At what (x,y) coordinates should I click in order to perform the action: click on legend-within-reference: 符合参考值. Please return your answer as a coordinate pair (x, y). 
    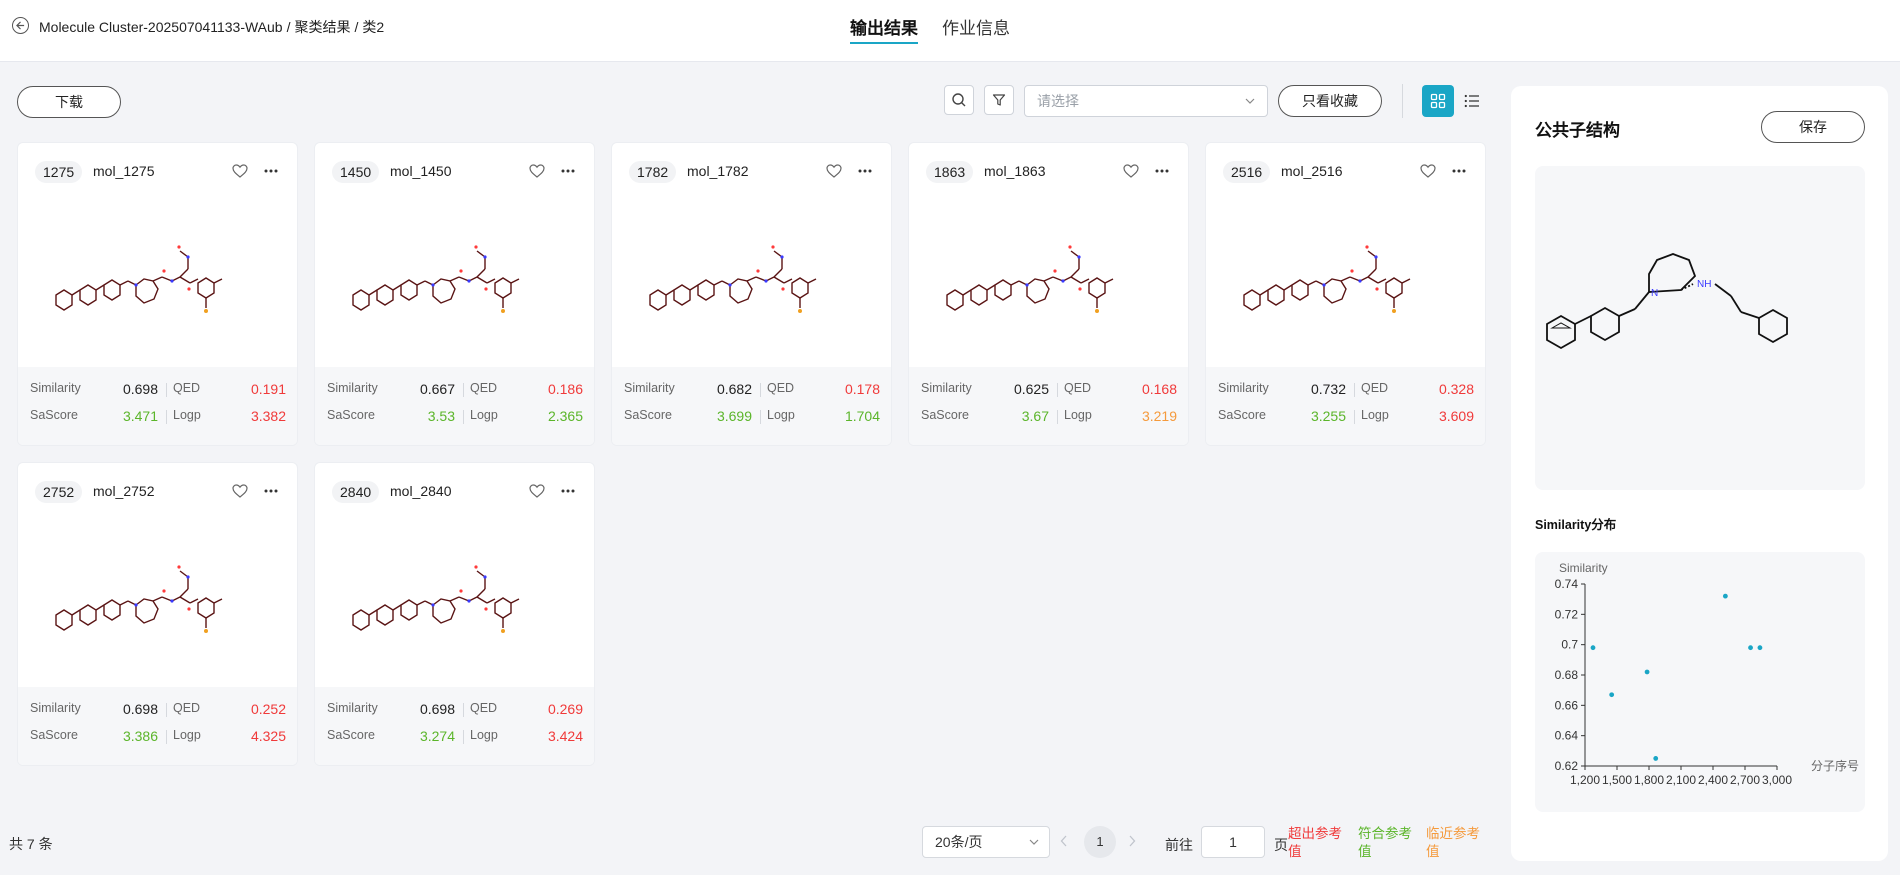
    Looking at the image, I should click on (1385, 842).